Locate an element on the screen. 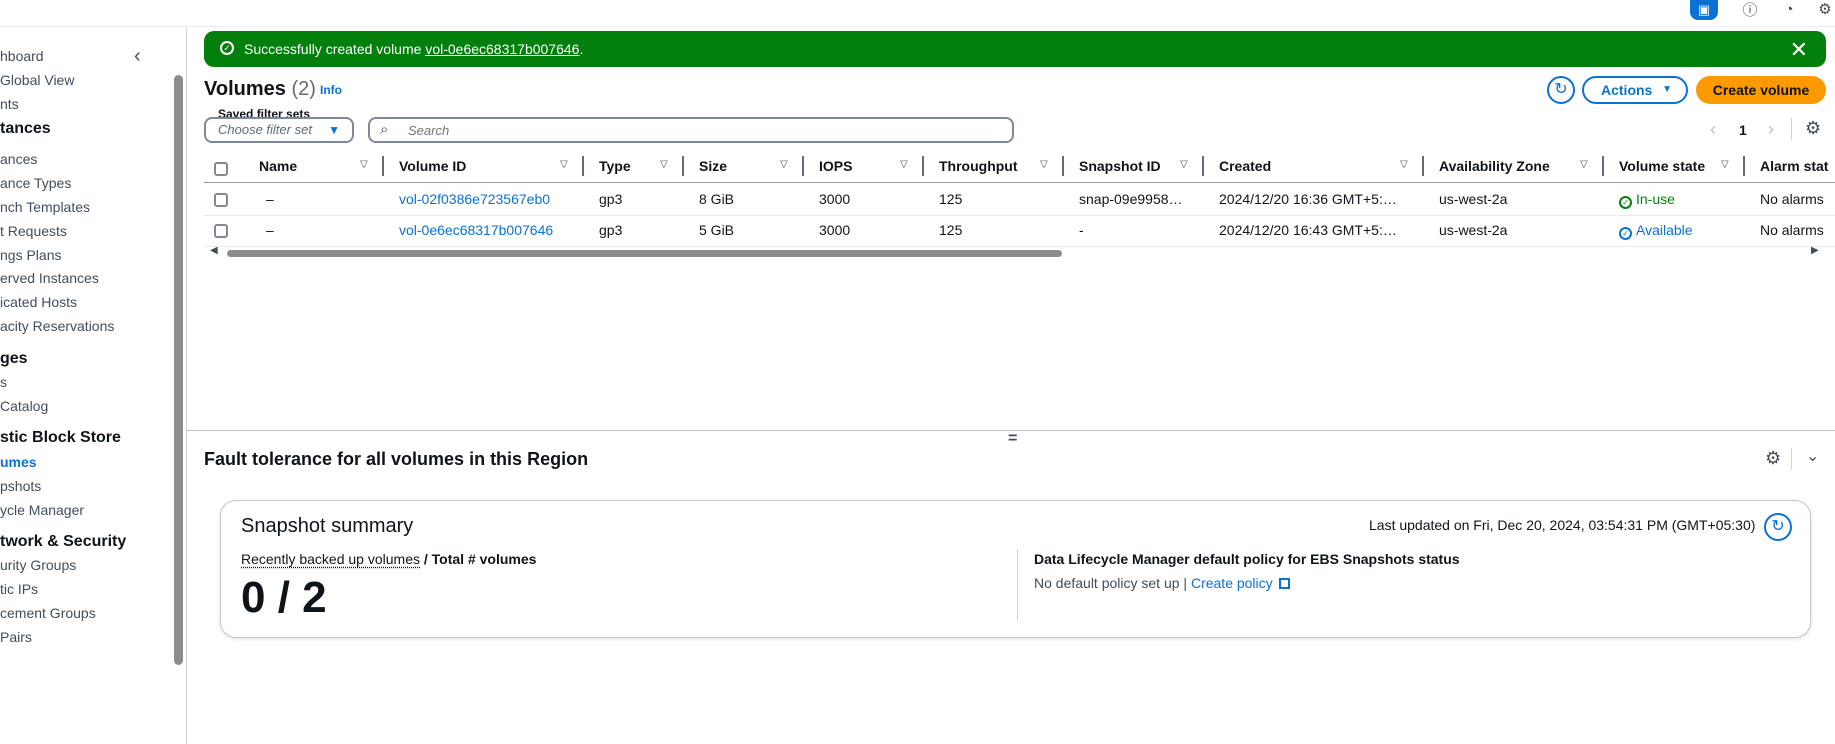 This screenshot has width=1835, height=744. sidebar-item: urity Groups is located at coordinates (38, 565).